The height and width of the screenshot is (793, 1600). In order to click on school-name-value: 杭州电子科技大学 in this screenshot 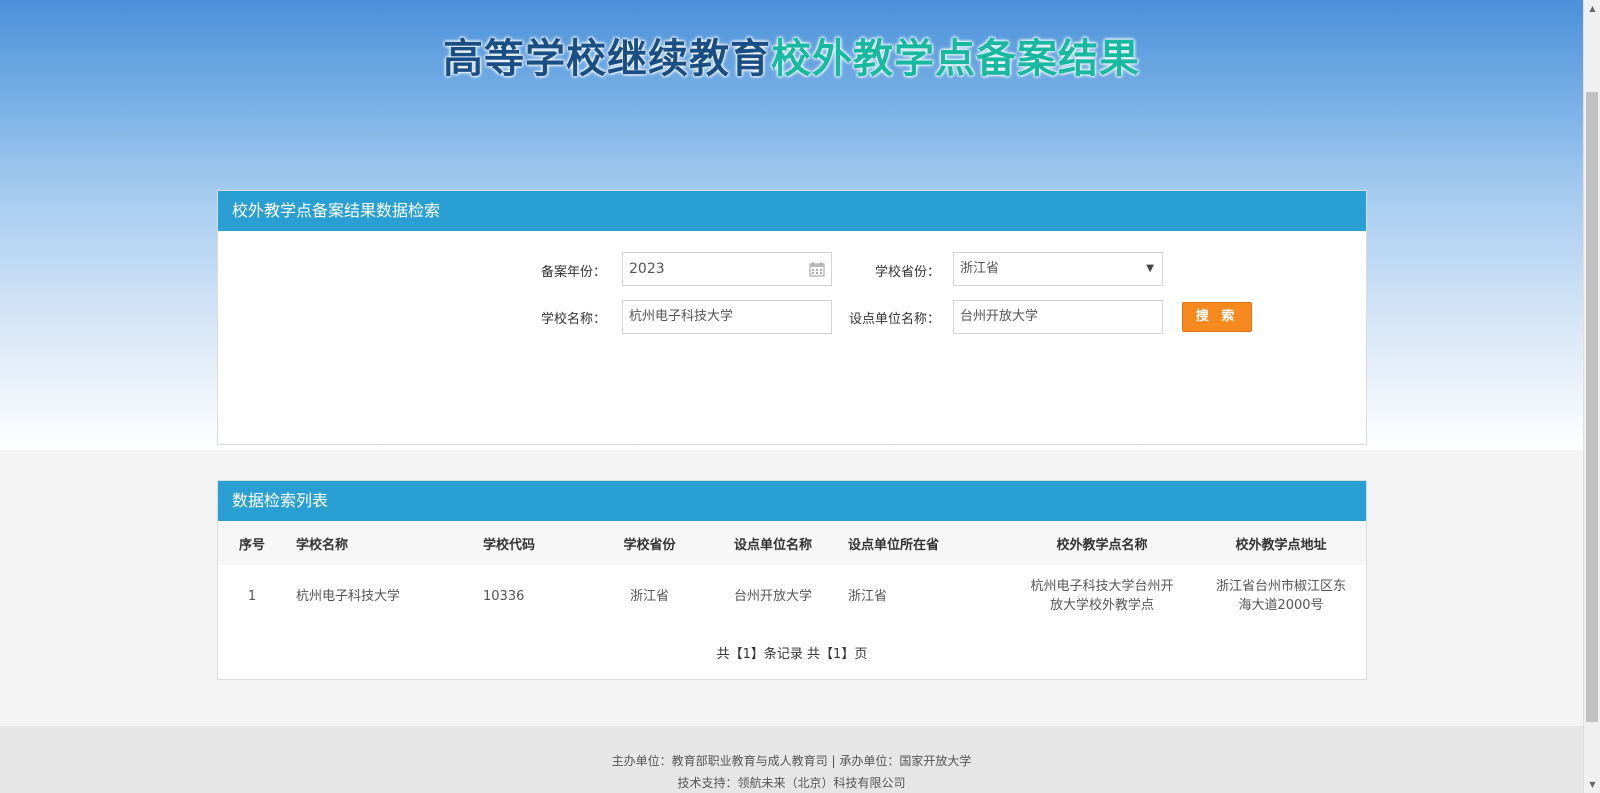, I will do `click(681, 316)`.